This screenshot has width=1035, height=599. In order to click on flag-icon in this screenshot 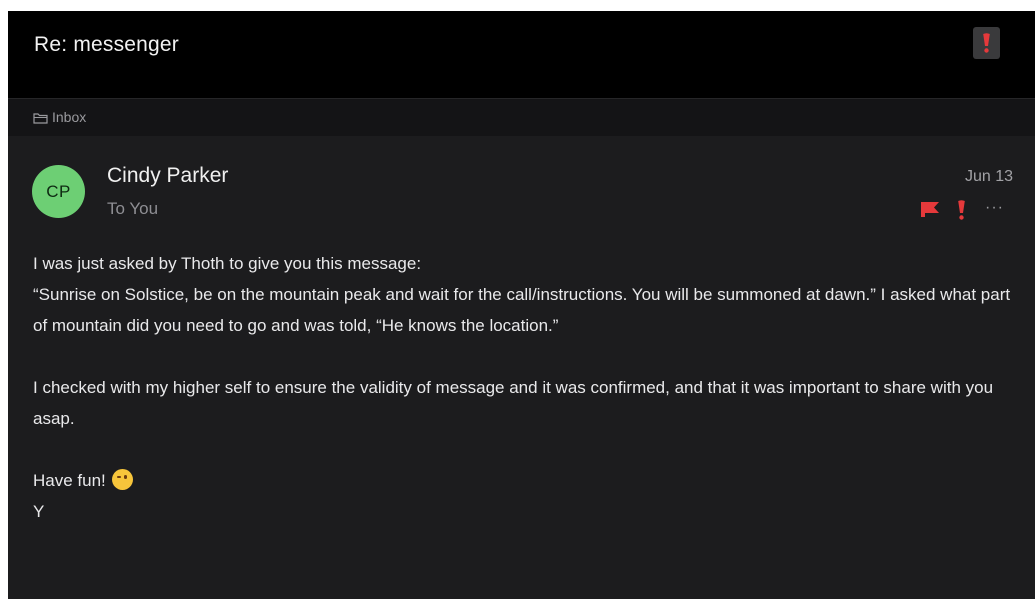, I will do `click(930, 209)`.